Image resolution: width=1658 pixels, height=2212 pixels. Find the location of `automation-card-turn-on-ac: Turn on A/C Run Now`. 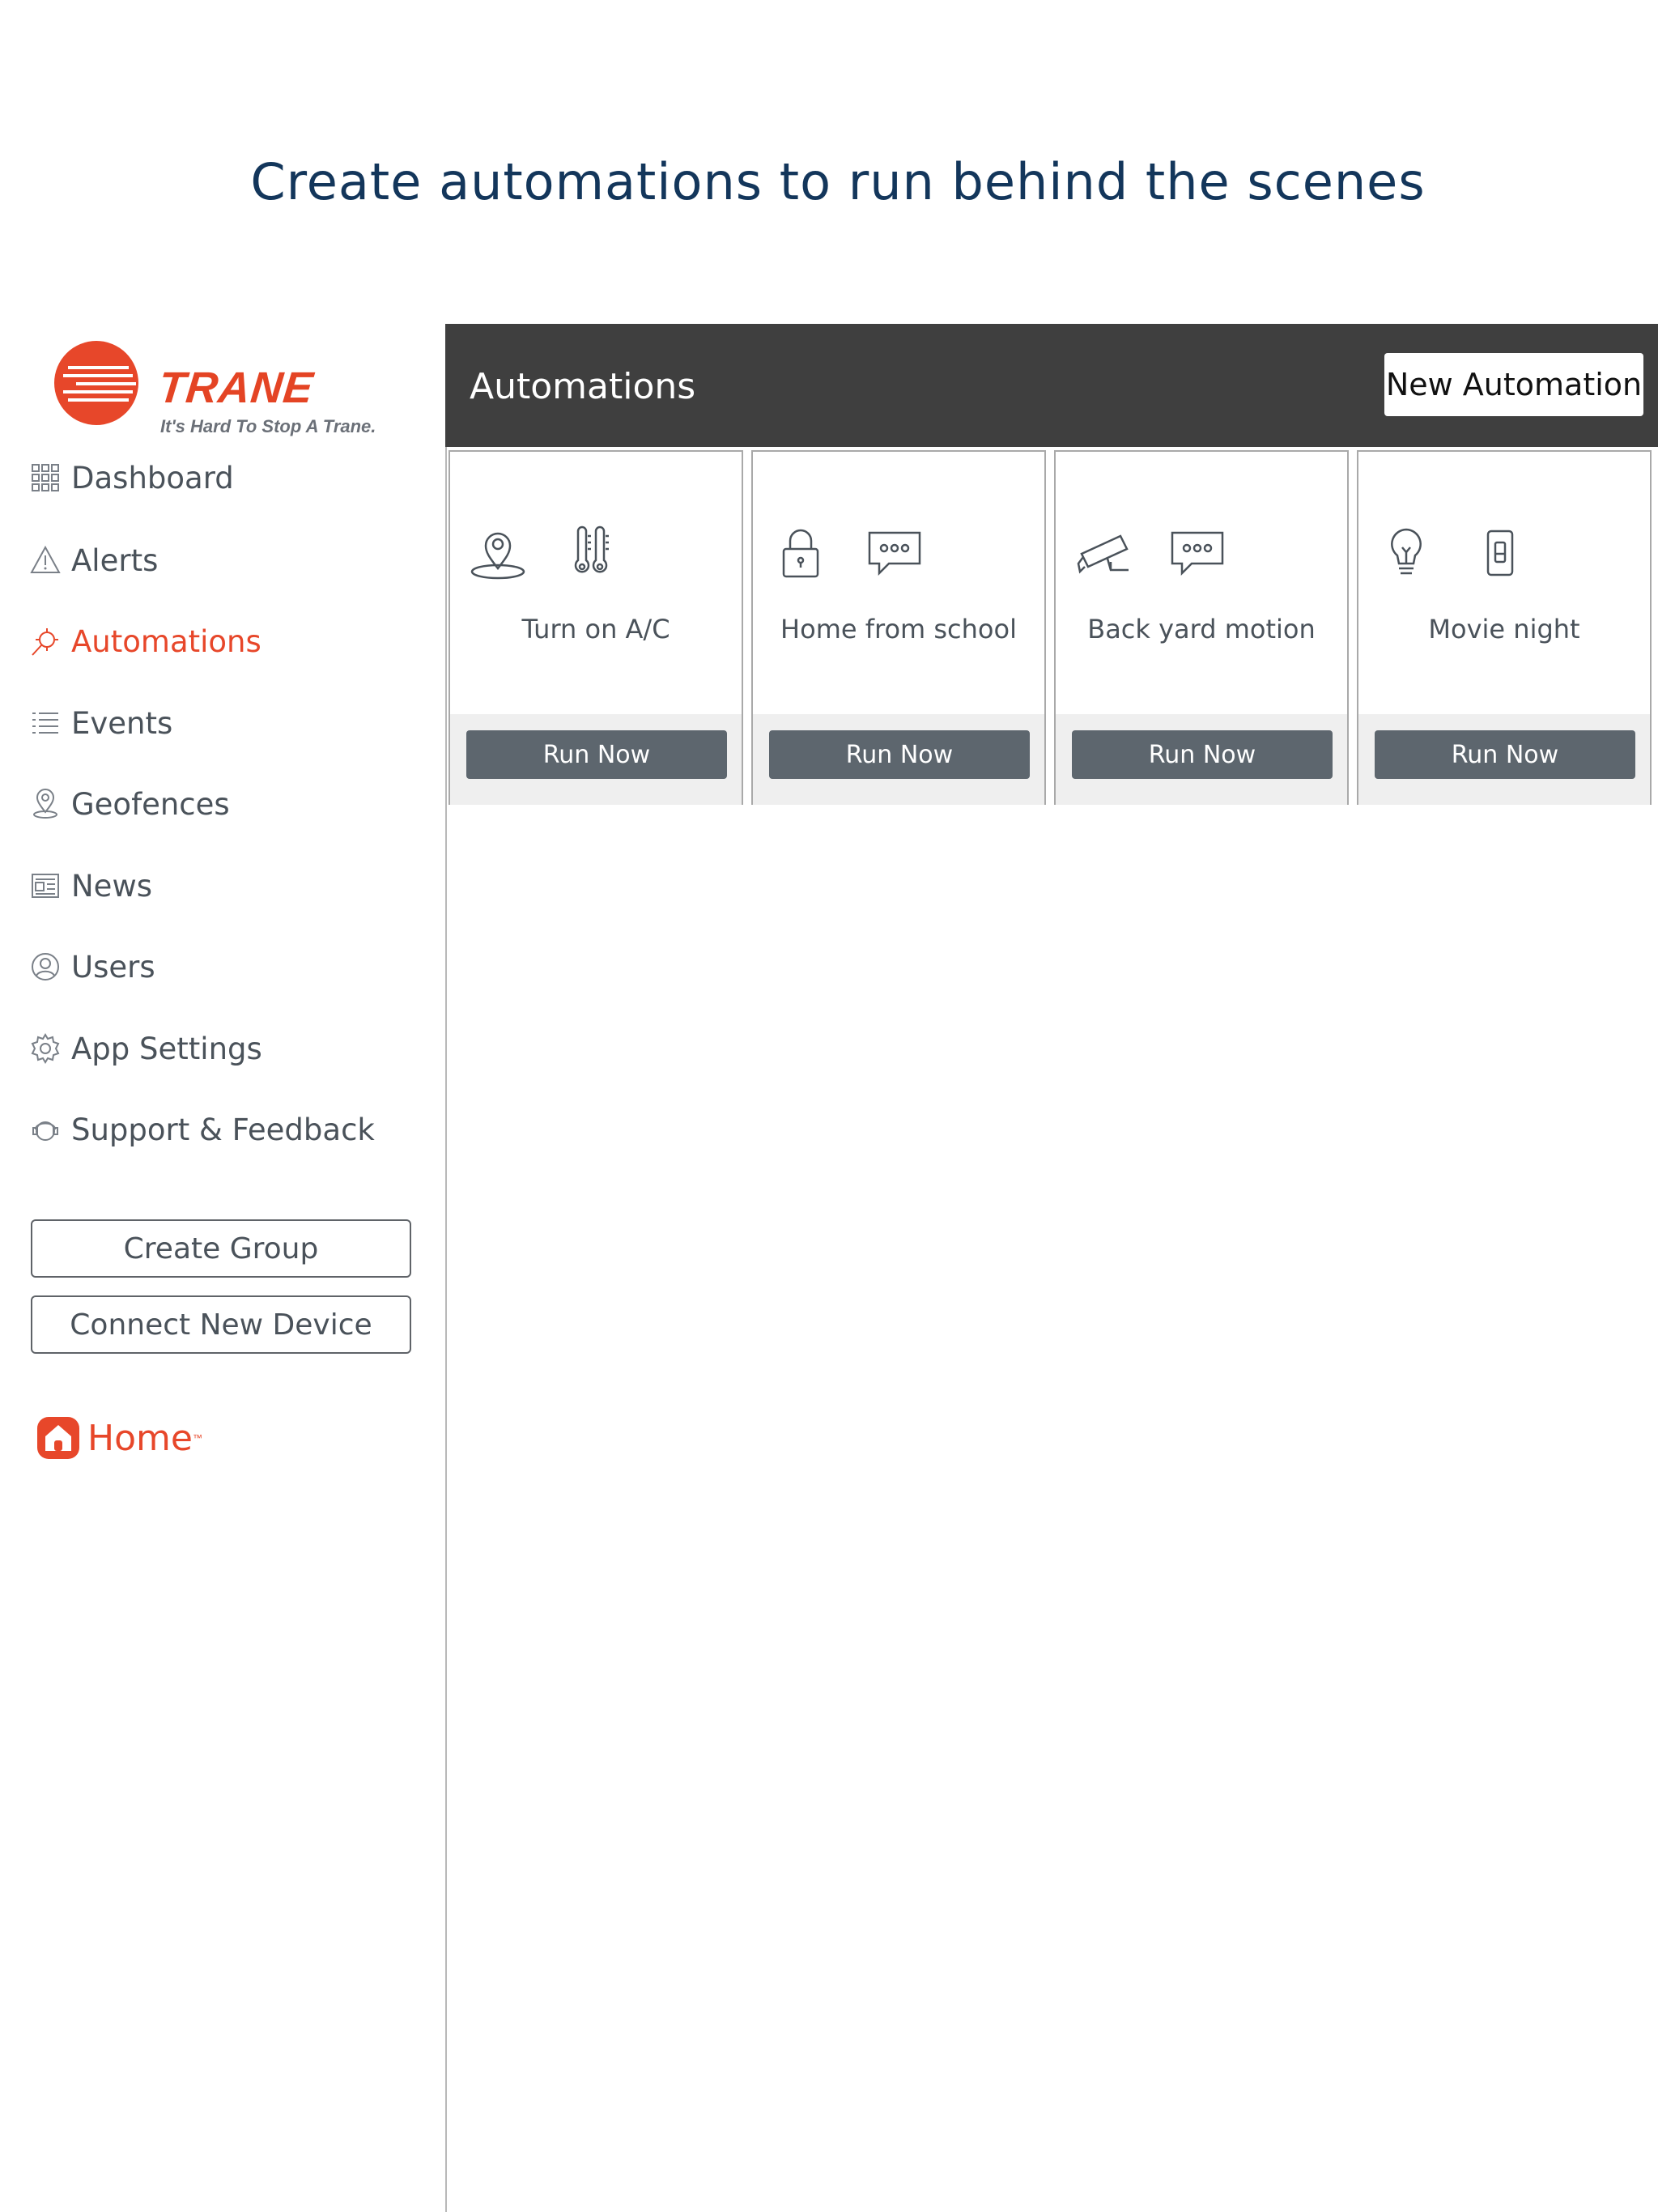

automation-card-turn-on-ac: Turn on A/C Run Now is located at coordinates (596, 627).